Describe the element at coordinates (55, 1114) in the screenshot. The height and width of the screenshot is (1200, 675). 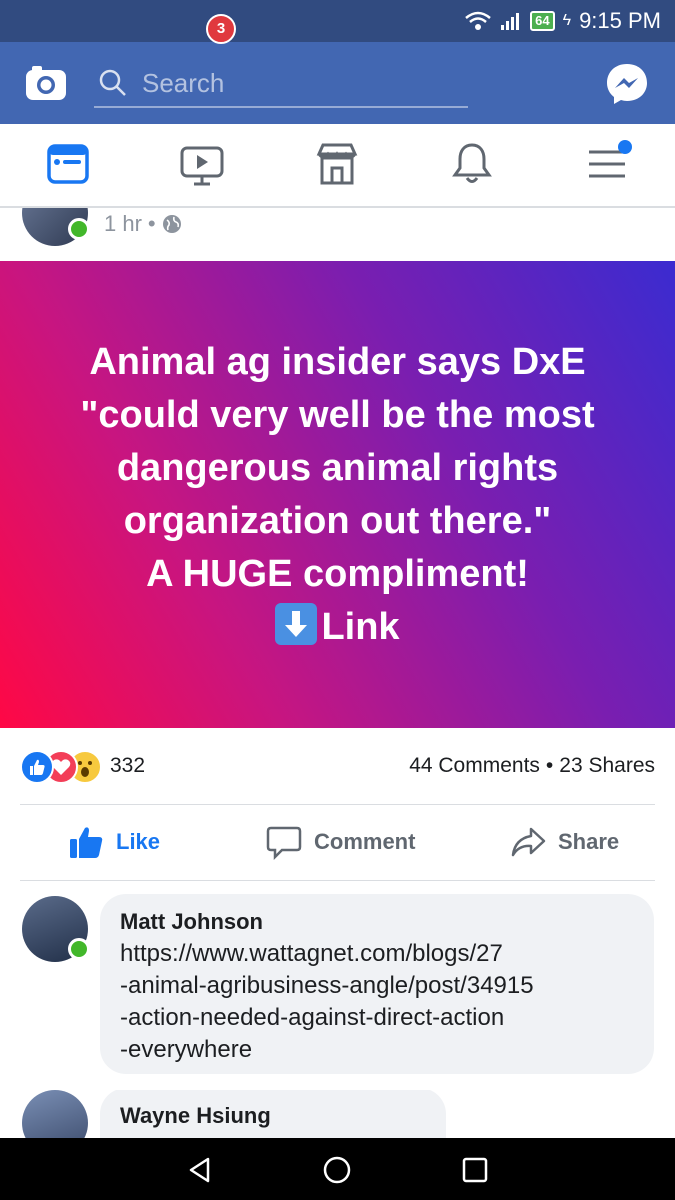
I see `commenter-avatar` at that location.